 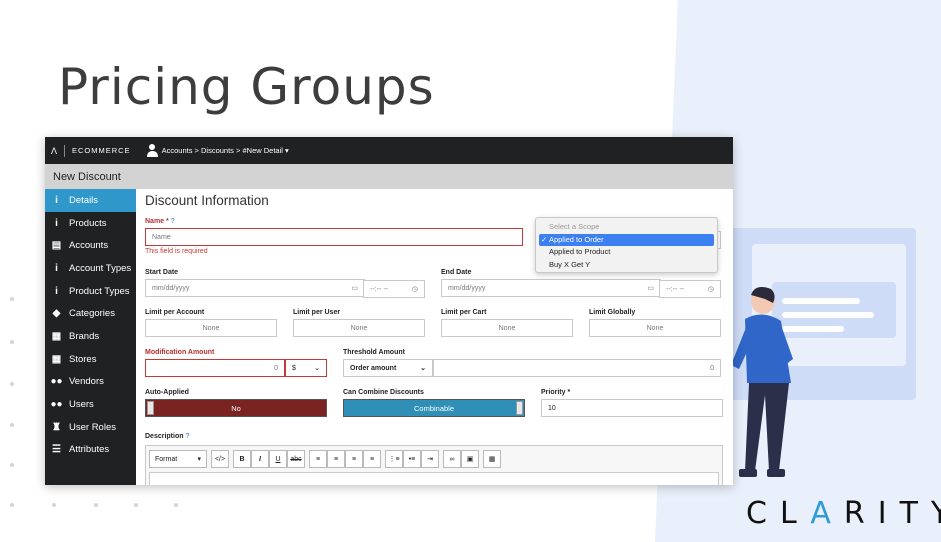 I want to click on limit-globally-input: None, so click(x=655, y=328).